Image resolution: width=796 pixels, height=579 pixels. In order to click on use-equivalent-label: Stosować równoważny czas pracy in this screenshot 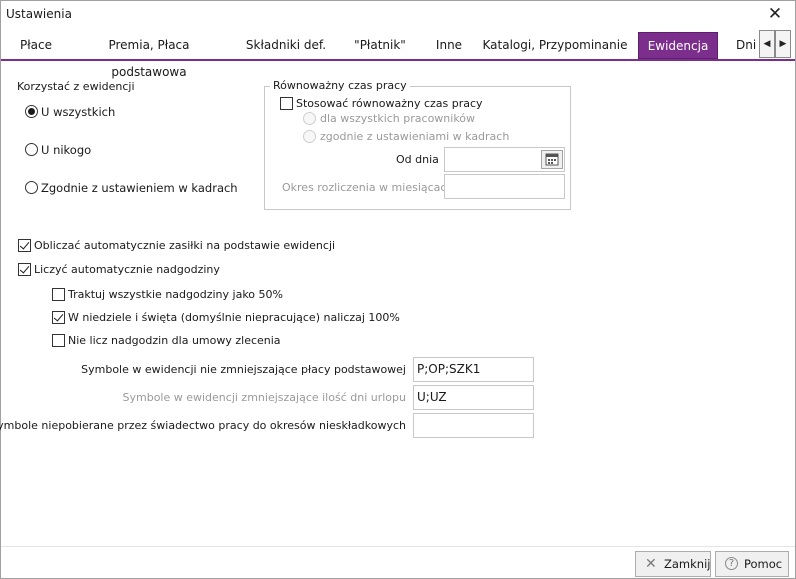, I will do `click(389, 103)`.